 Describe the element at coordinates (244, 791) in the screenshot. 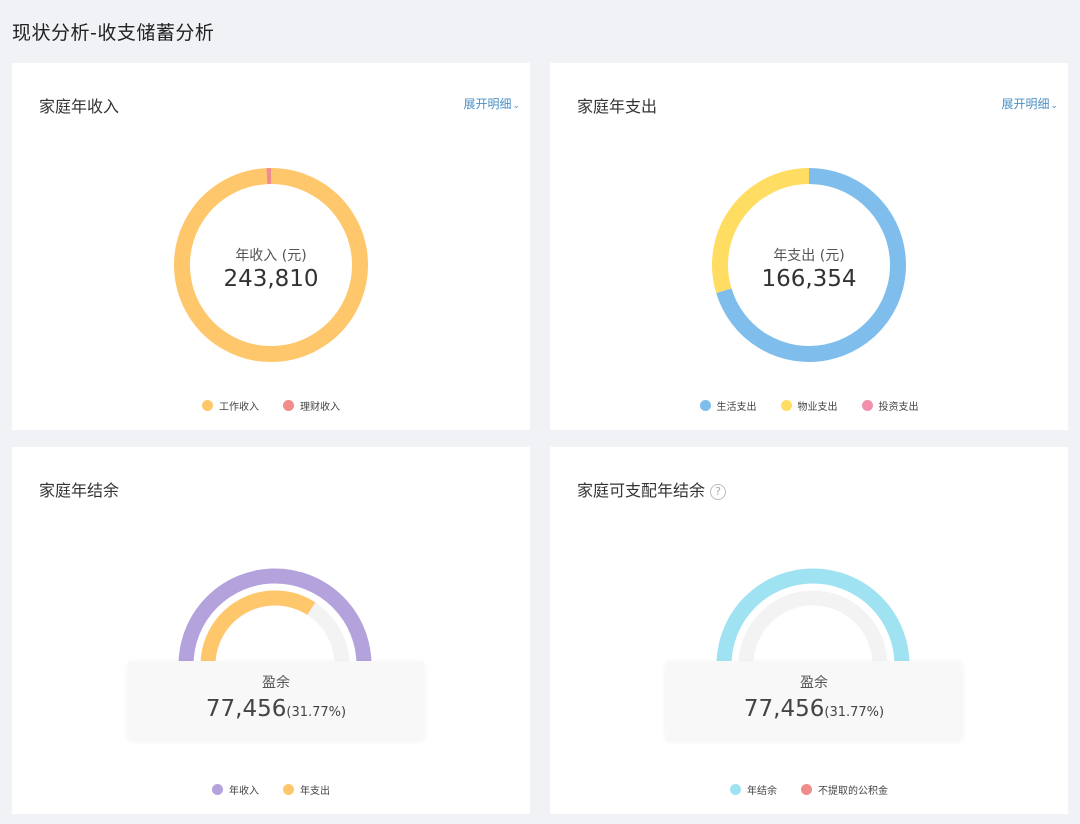

I see `legend-label: 年收入` at that location.